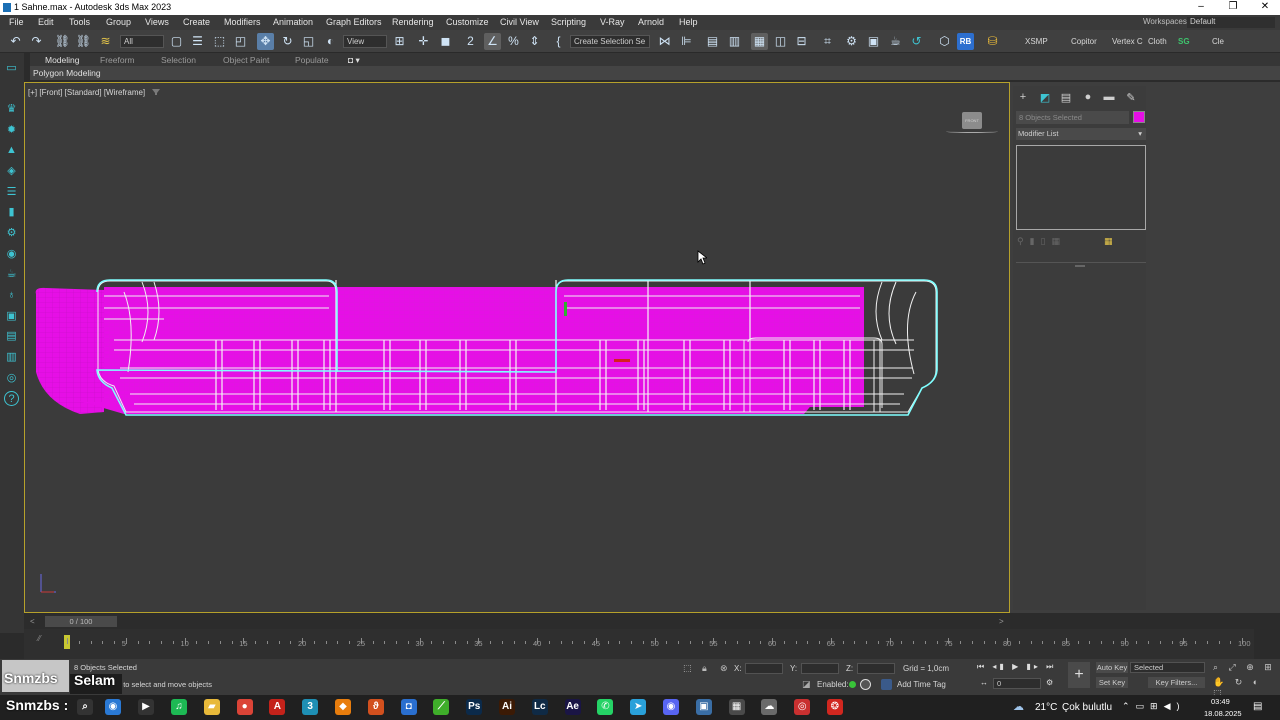  I want to click on selection-set-select: Create Selection Se, so click(610, 41).